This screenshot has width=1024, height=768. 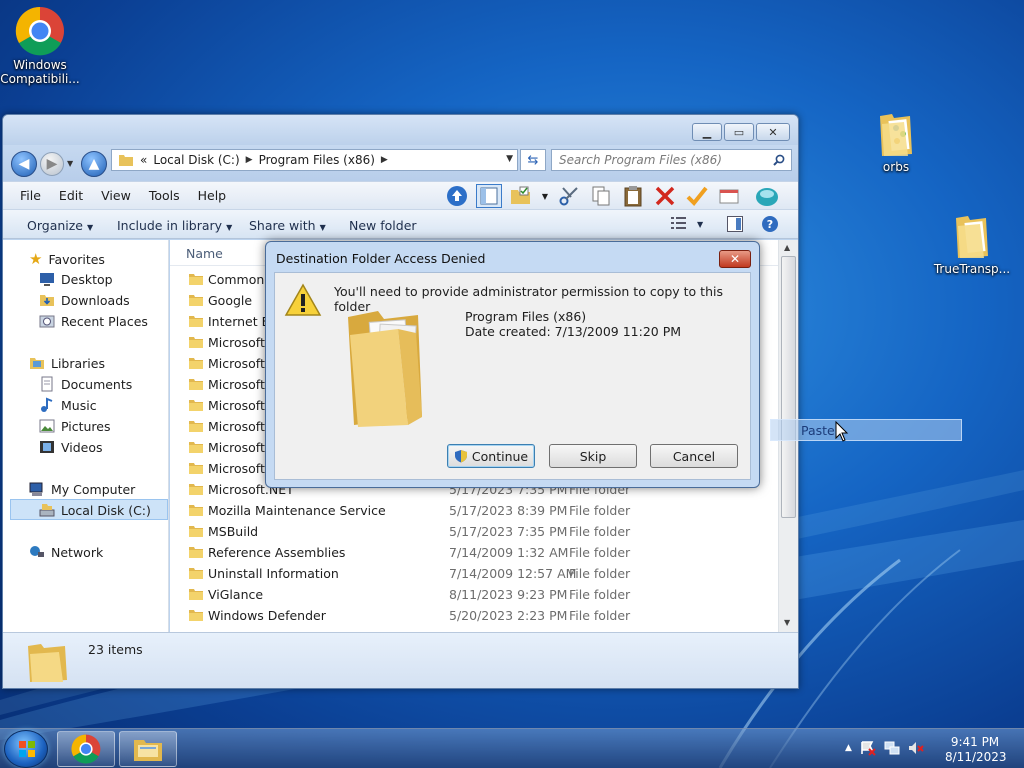 I want to click on address-crumb-local-disk: Local Disk (C:), so click(x=196, y=160).